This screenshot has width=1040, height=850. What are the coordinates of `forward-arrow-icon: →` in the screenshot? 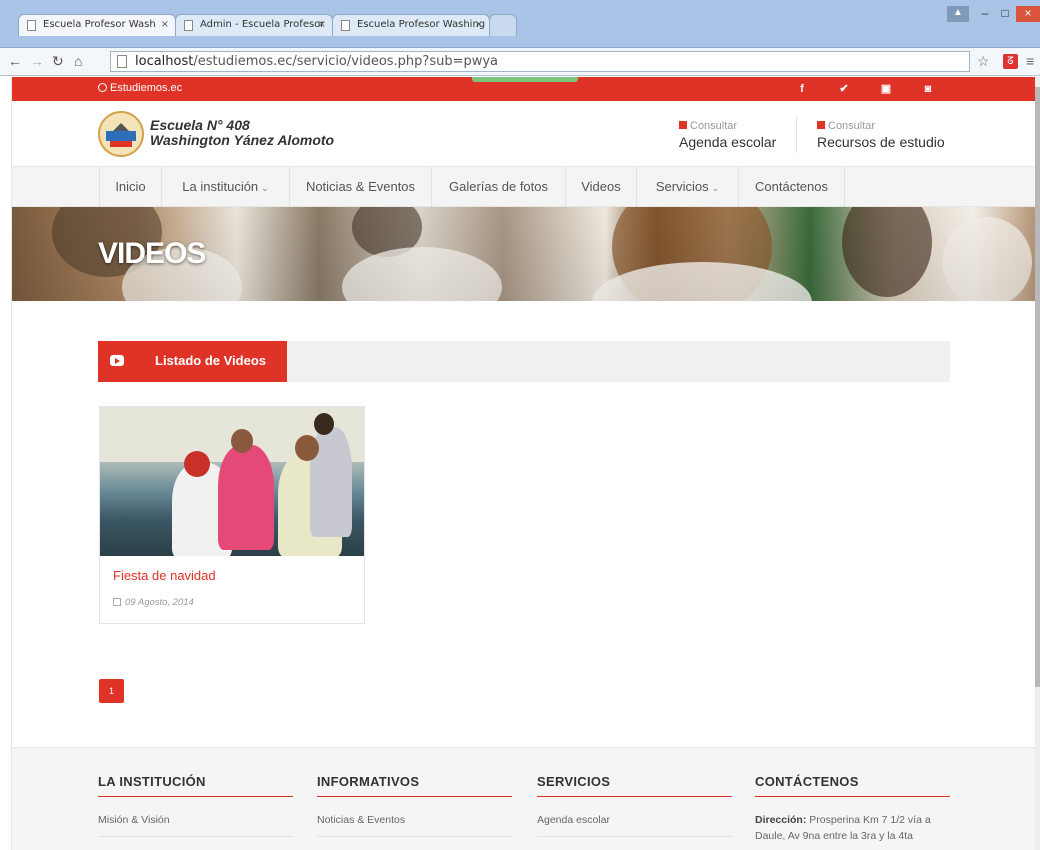 It's located at (37, 61).